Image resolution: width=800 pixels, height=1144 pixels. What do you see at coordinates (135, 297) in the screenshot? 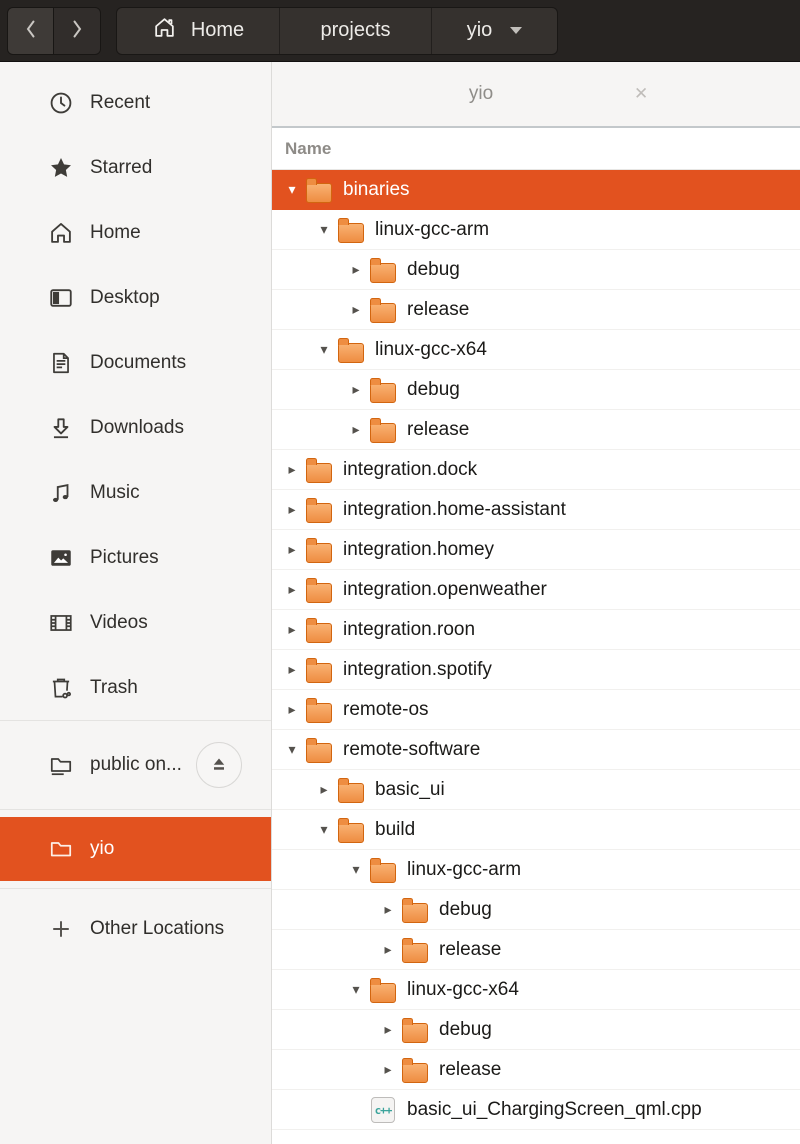
I see `sidebar-item-desktop: Desktop` at bounding box center [135, 297].